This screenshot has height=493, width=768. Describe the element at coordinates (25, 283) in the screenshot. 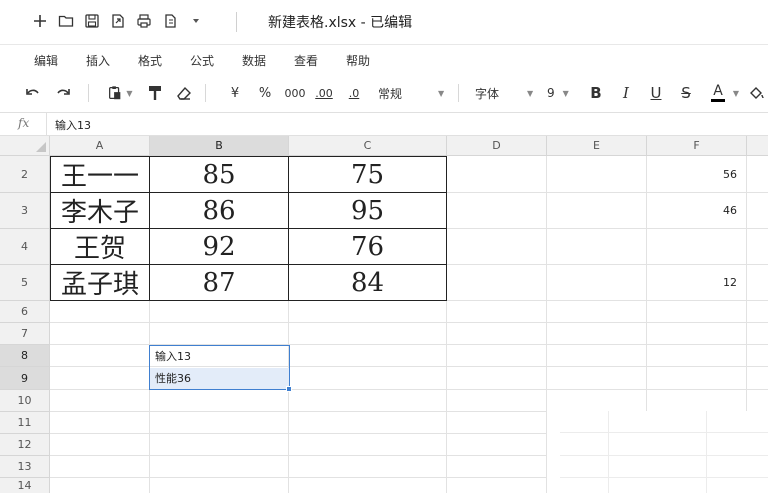

I see `row-header-5: 5` at that location.